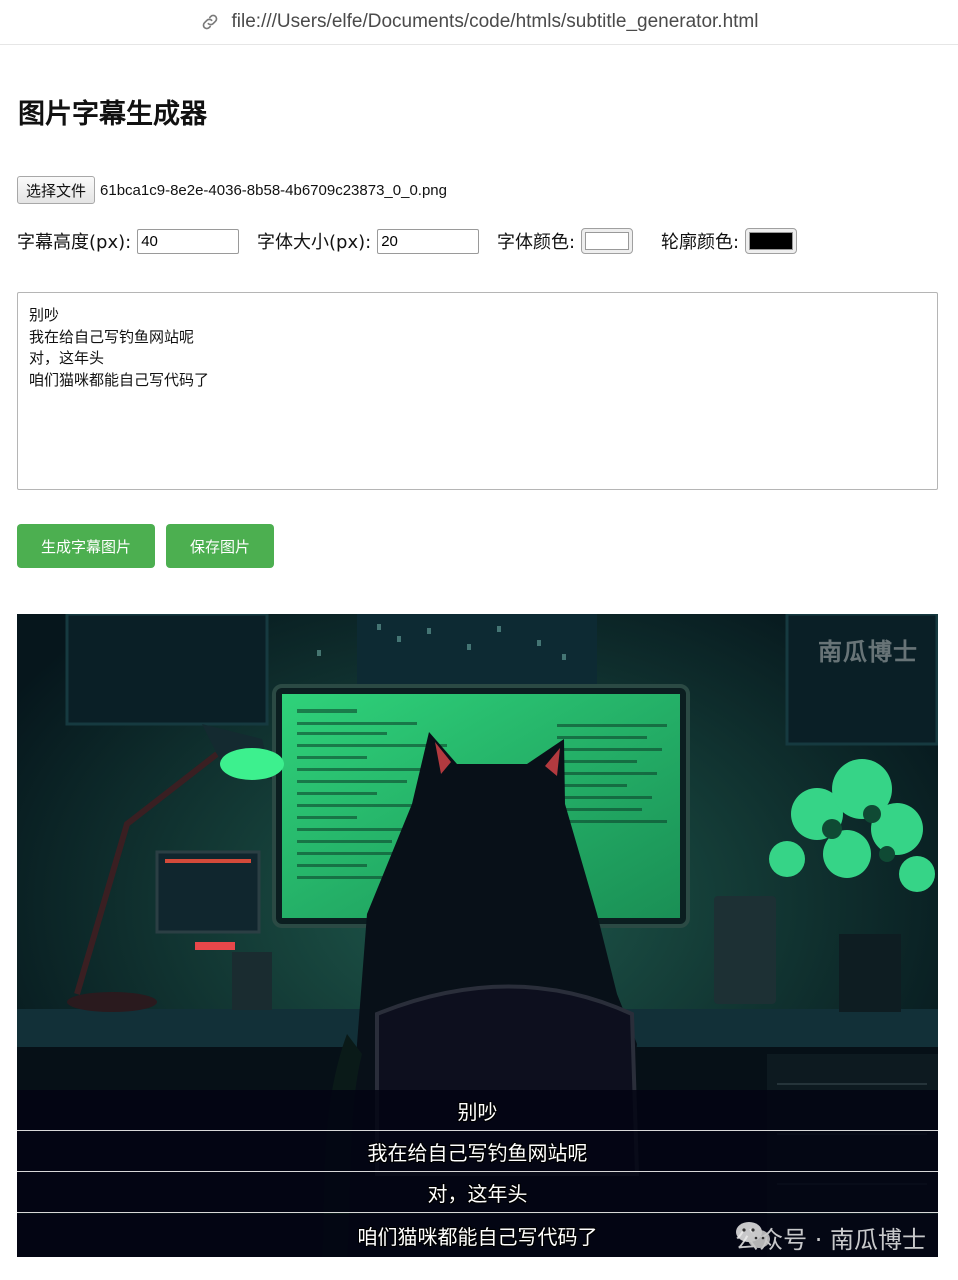 This screenshot has width=958, height=1280. Describe the element at coordinates (868, 652) in the screenshot. I see `watermark-top: 南瓜博士` at that location.